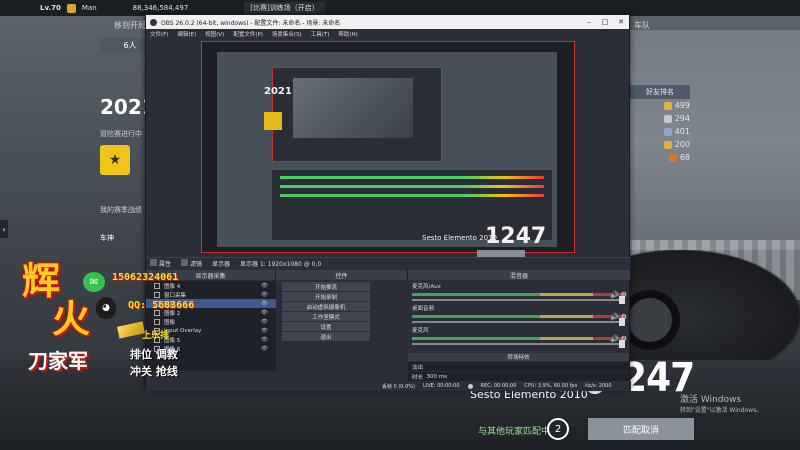  What do you see at coordinates (642, 25) in the screenshot?
I see `menu-team: 车队` at bounding box center [642, 25].